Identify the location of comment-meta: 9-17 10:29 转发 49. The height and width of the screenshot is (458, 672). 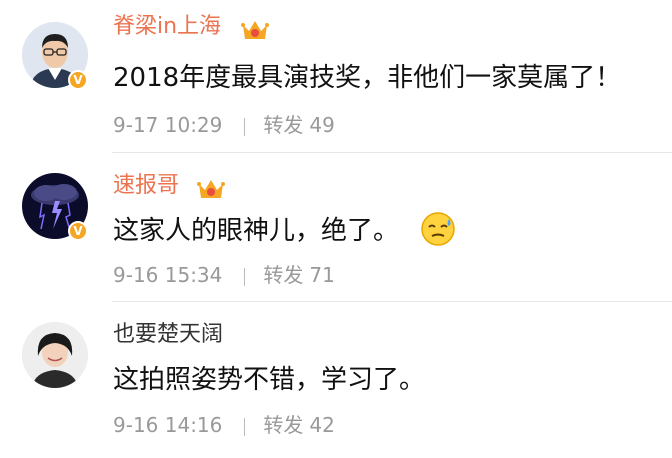
(224, 125).